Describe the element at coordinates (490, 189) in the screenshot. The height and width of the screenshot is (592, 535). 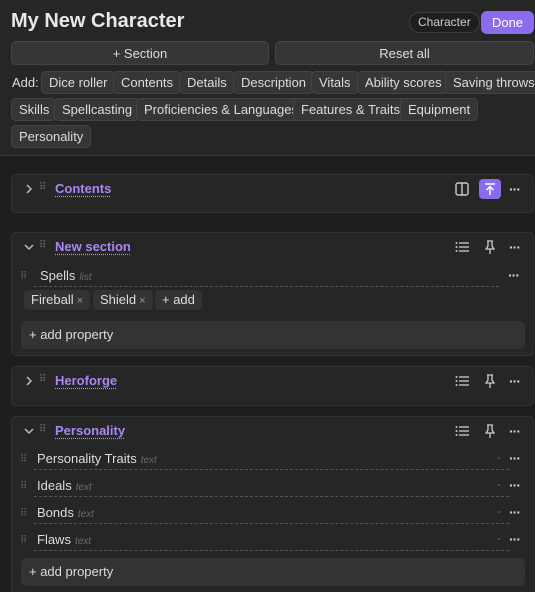
I see `pin-to-top-icon` at that location.